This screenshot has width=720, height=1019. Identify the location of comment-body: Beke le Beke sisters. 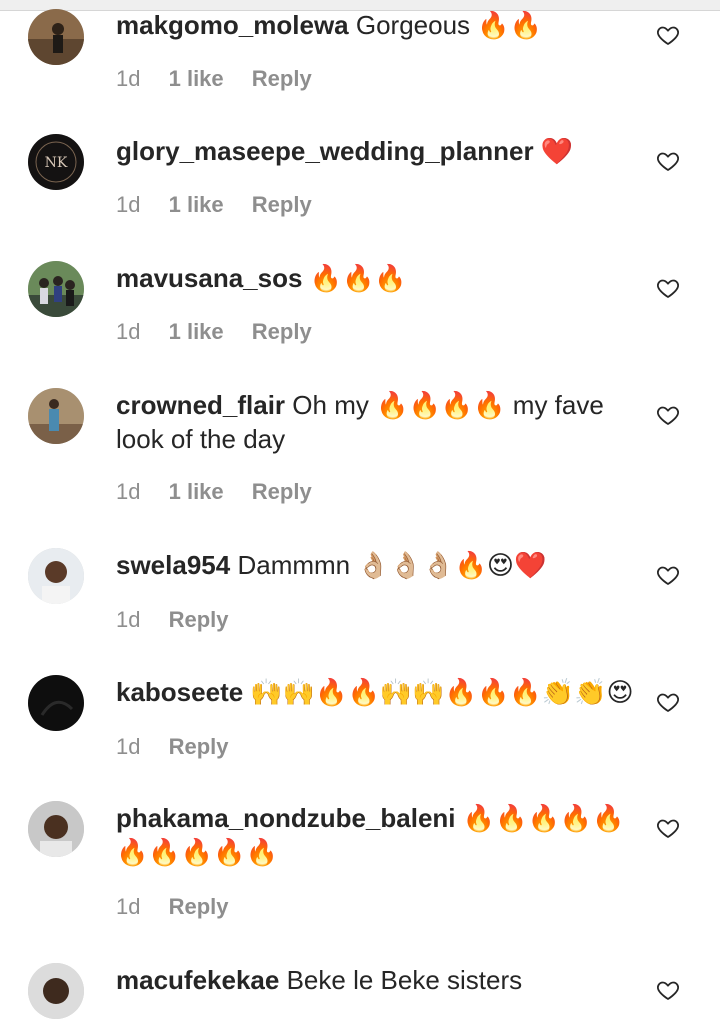
(404, 980).